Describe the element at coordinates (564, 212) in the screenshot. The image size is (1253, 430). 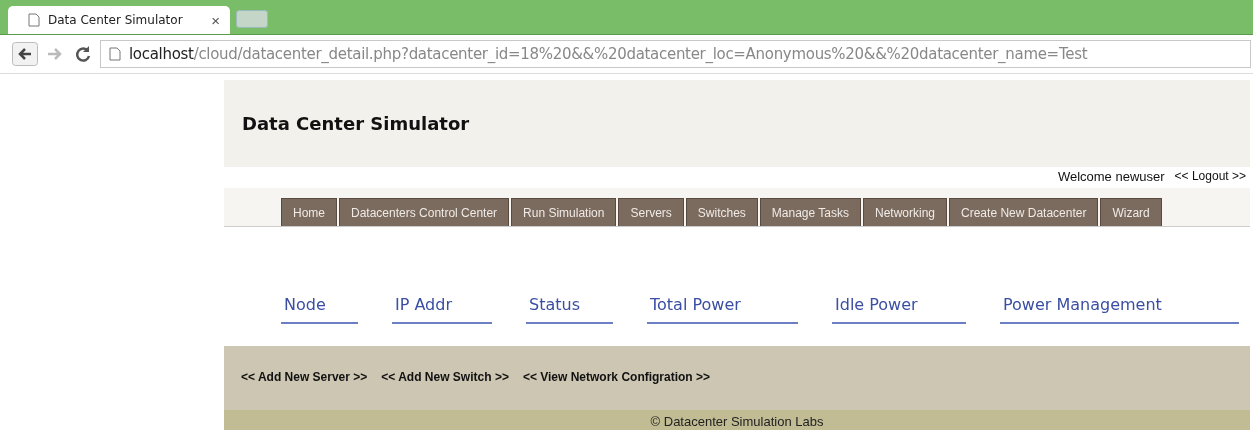
I see `nav-tab: Run Simulation` at that location.